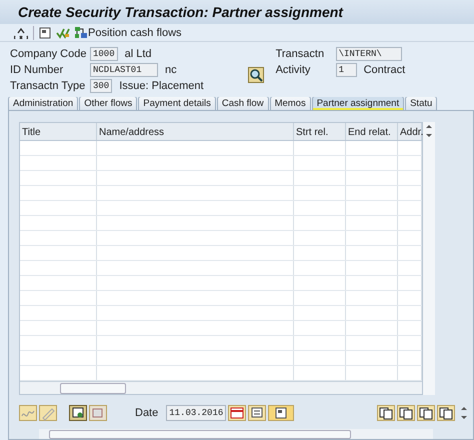 The image size is (474, 440). What do you see at coordinates (63, 32) in the screenshot?
I see `check-icon` at bounding box center [63, 32].